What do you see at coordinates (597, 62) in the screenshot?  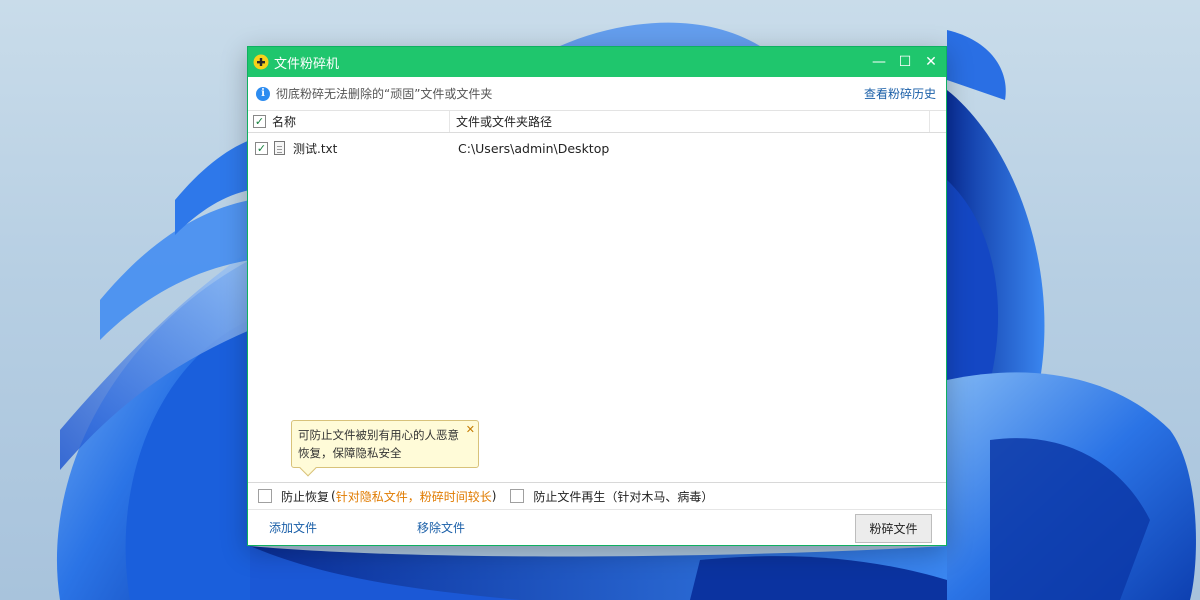 I see `title-bar: 文件粉碎机 — ☐ ✕` at bounding box center [597, 62].